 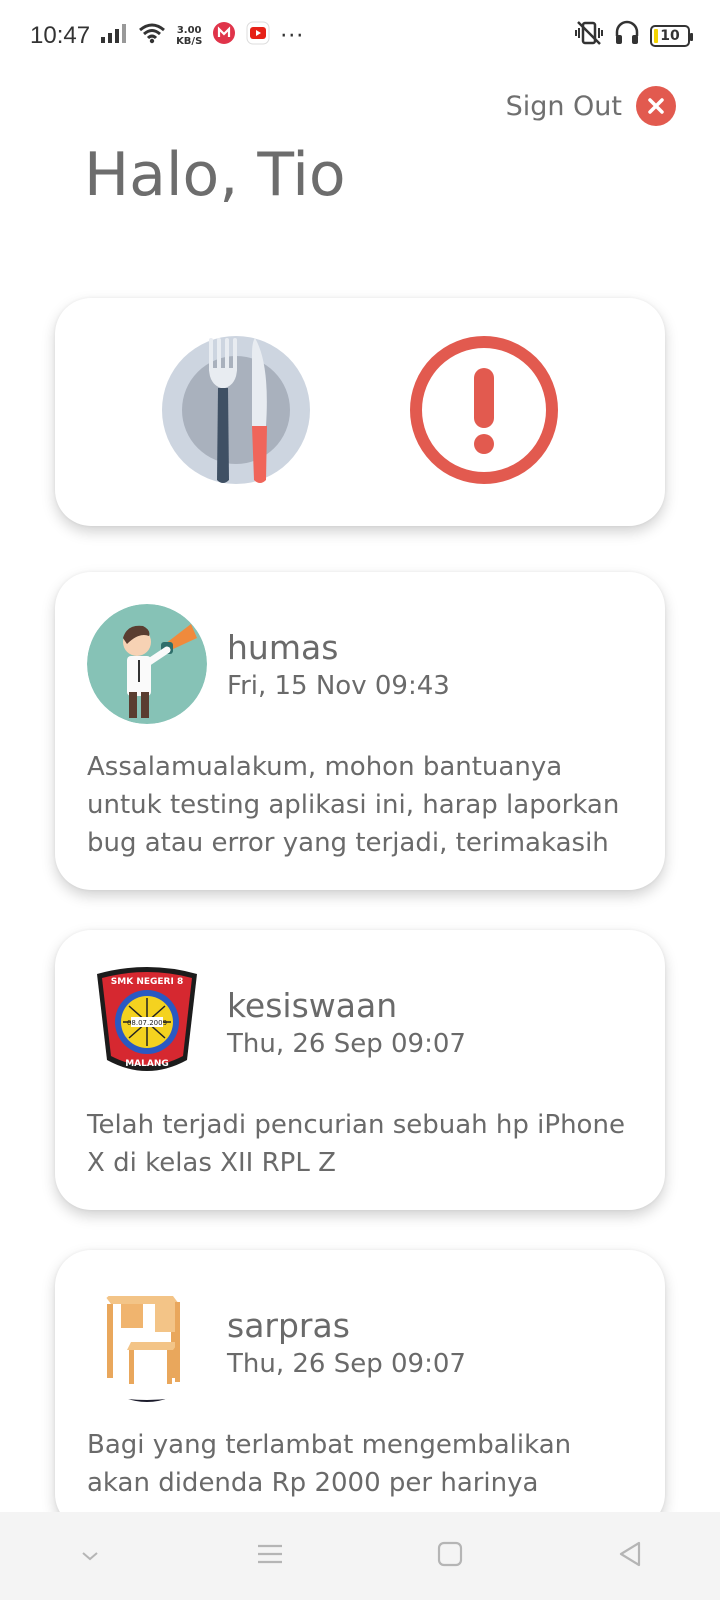 I want to click on post-author: kesiswaan, so click(x=312, y=1005).